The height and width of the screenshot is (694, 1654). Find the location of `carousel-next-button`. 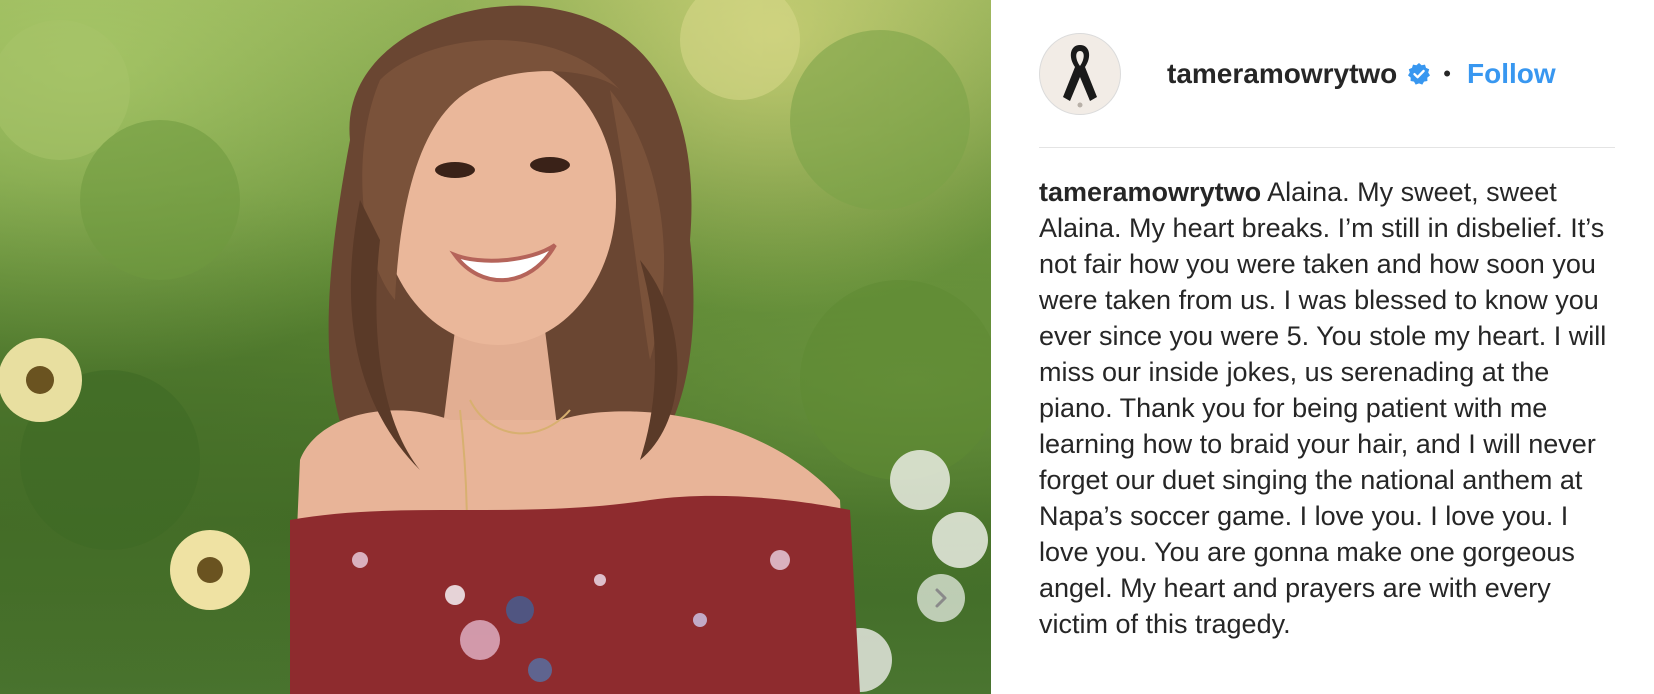

carousel-next-button is located at coordinates (941, 598).